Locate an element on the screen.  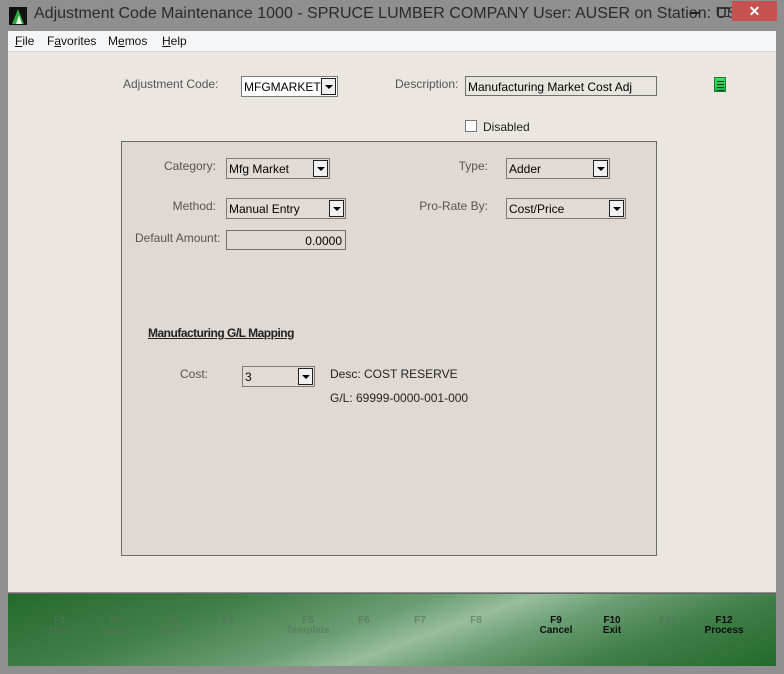
fkey-code: F8 is located at coordinates (476, 620).